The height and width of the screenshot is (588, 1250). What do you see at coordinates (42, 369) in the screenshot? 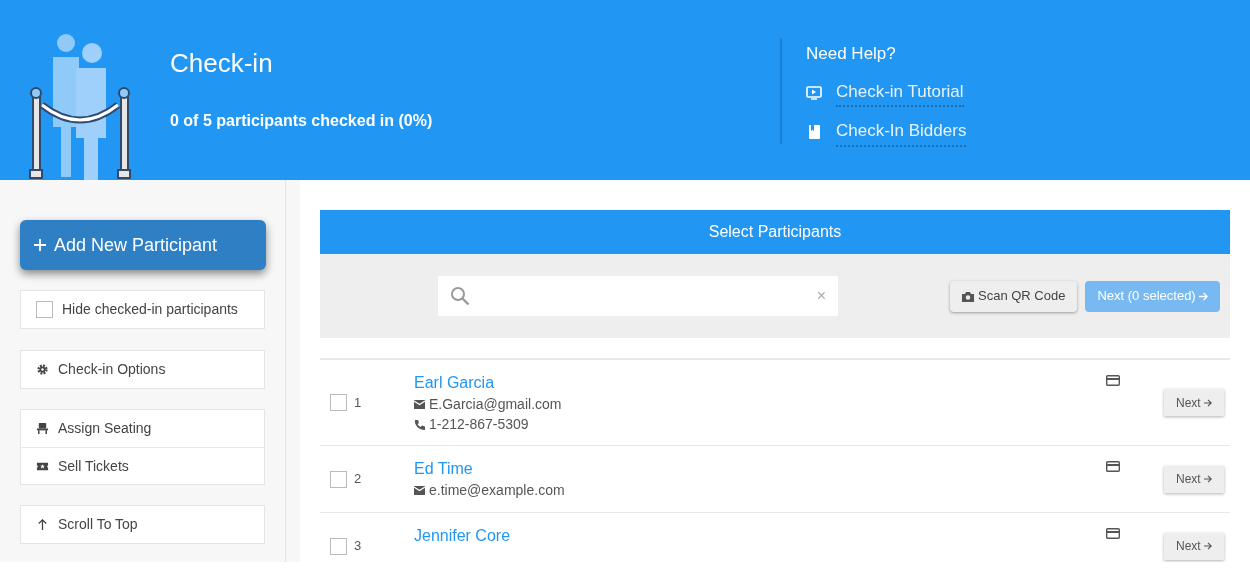
I see `gear-icon` at bounding box center [42, 369].